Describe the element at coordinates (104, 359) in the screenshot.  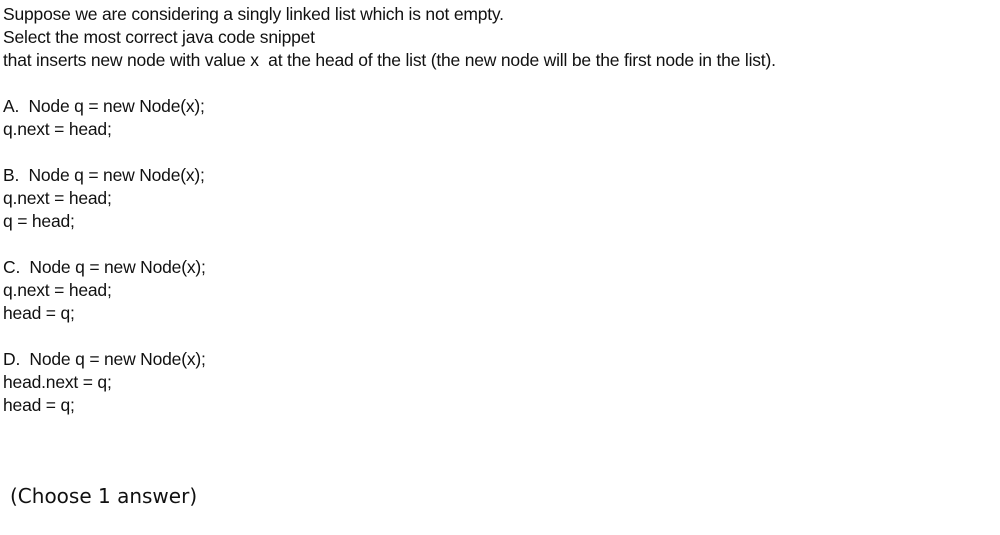
I see `code-line: D. Node q = new Node(x);` at that location.